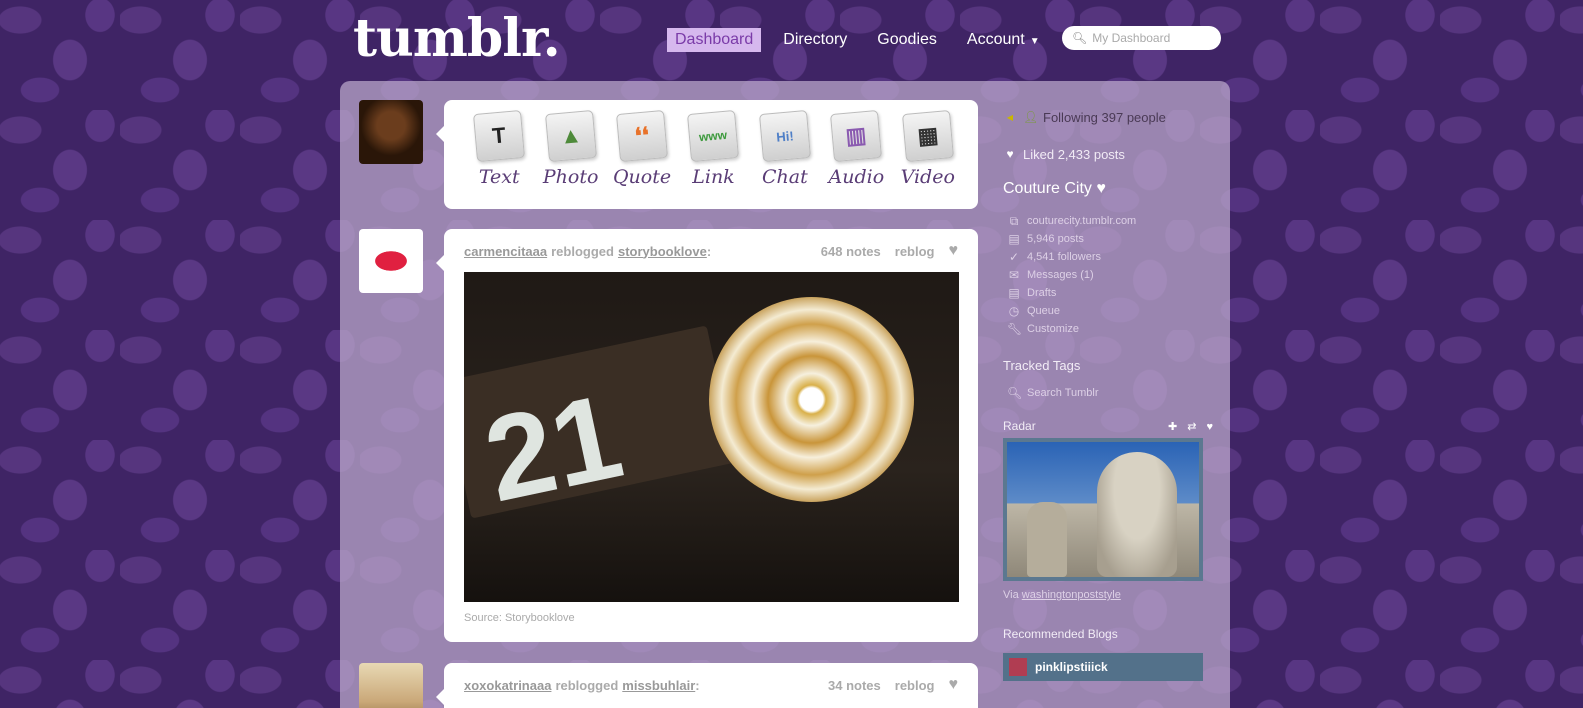  Describe the element at coordinates (709, 251) in the screenshot. I see `colon: :` at that location.